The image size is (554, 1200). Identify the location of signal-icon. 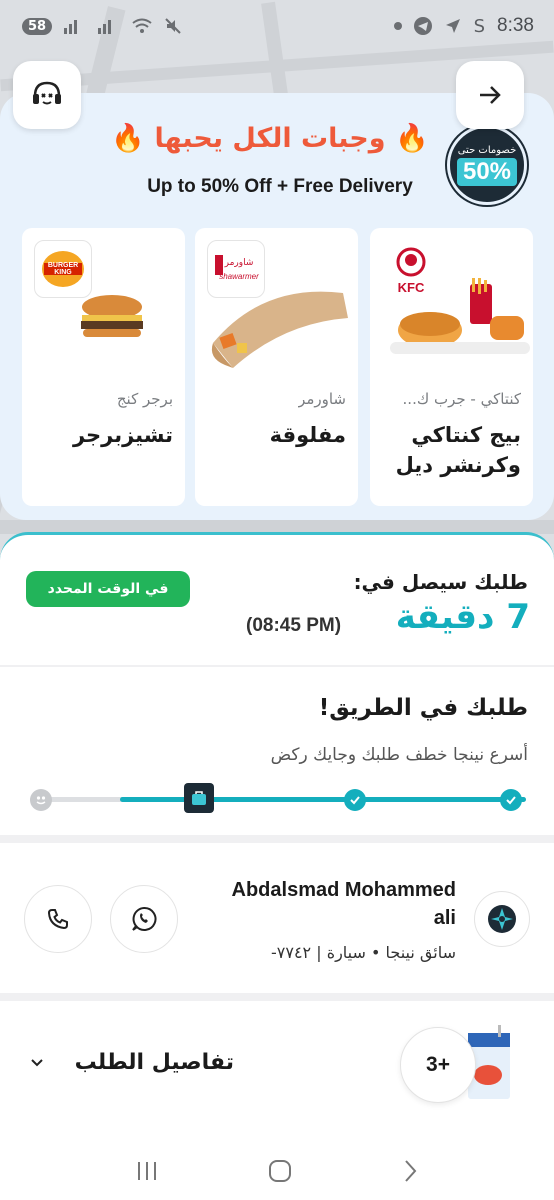
(71, 27).